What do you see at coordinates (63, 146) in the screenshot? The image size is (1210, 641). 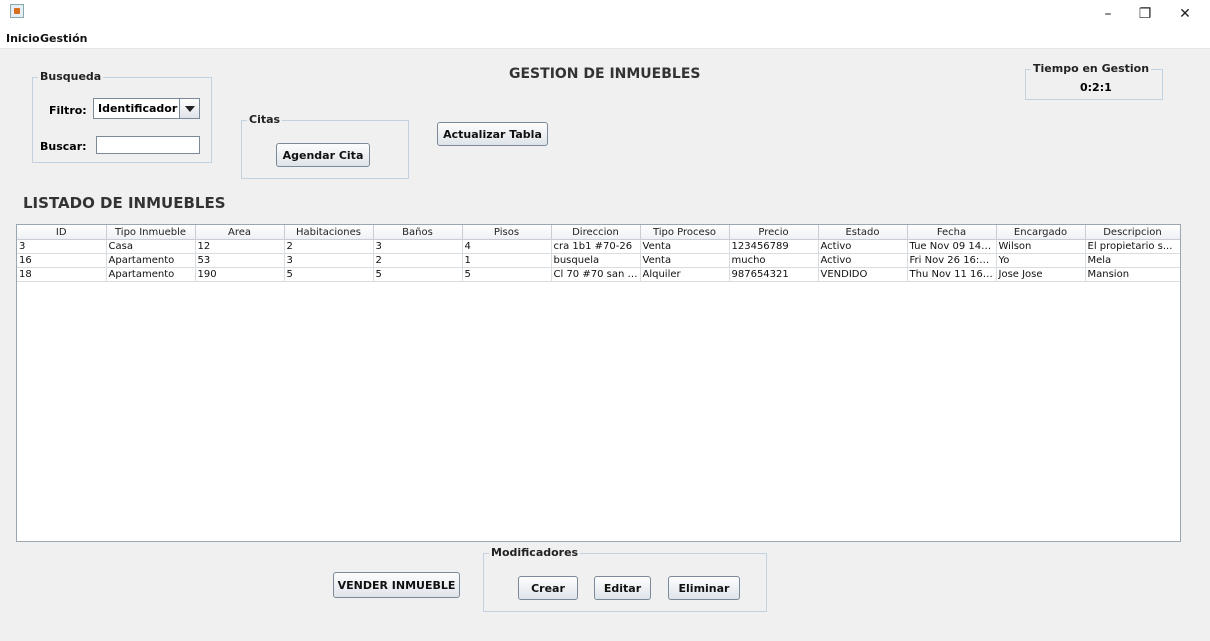 I see `search-label: Buscar:` at bounding box center [63, 146].